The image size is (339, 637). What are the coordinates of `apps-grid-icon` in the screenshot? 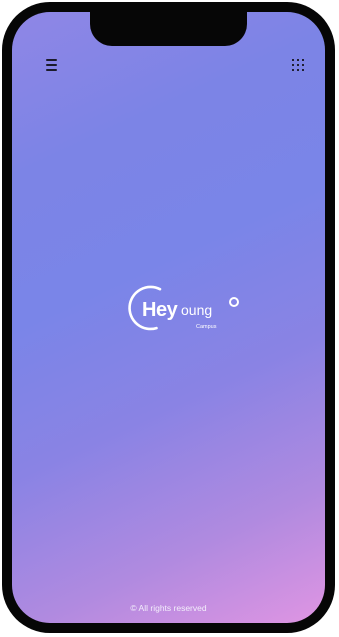 It's located at (299, 66).